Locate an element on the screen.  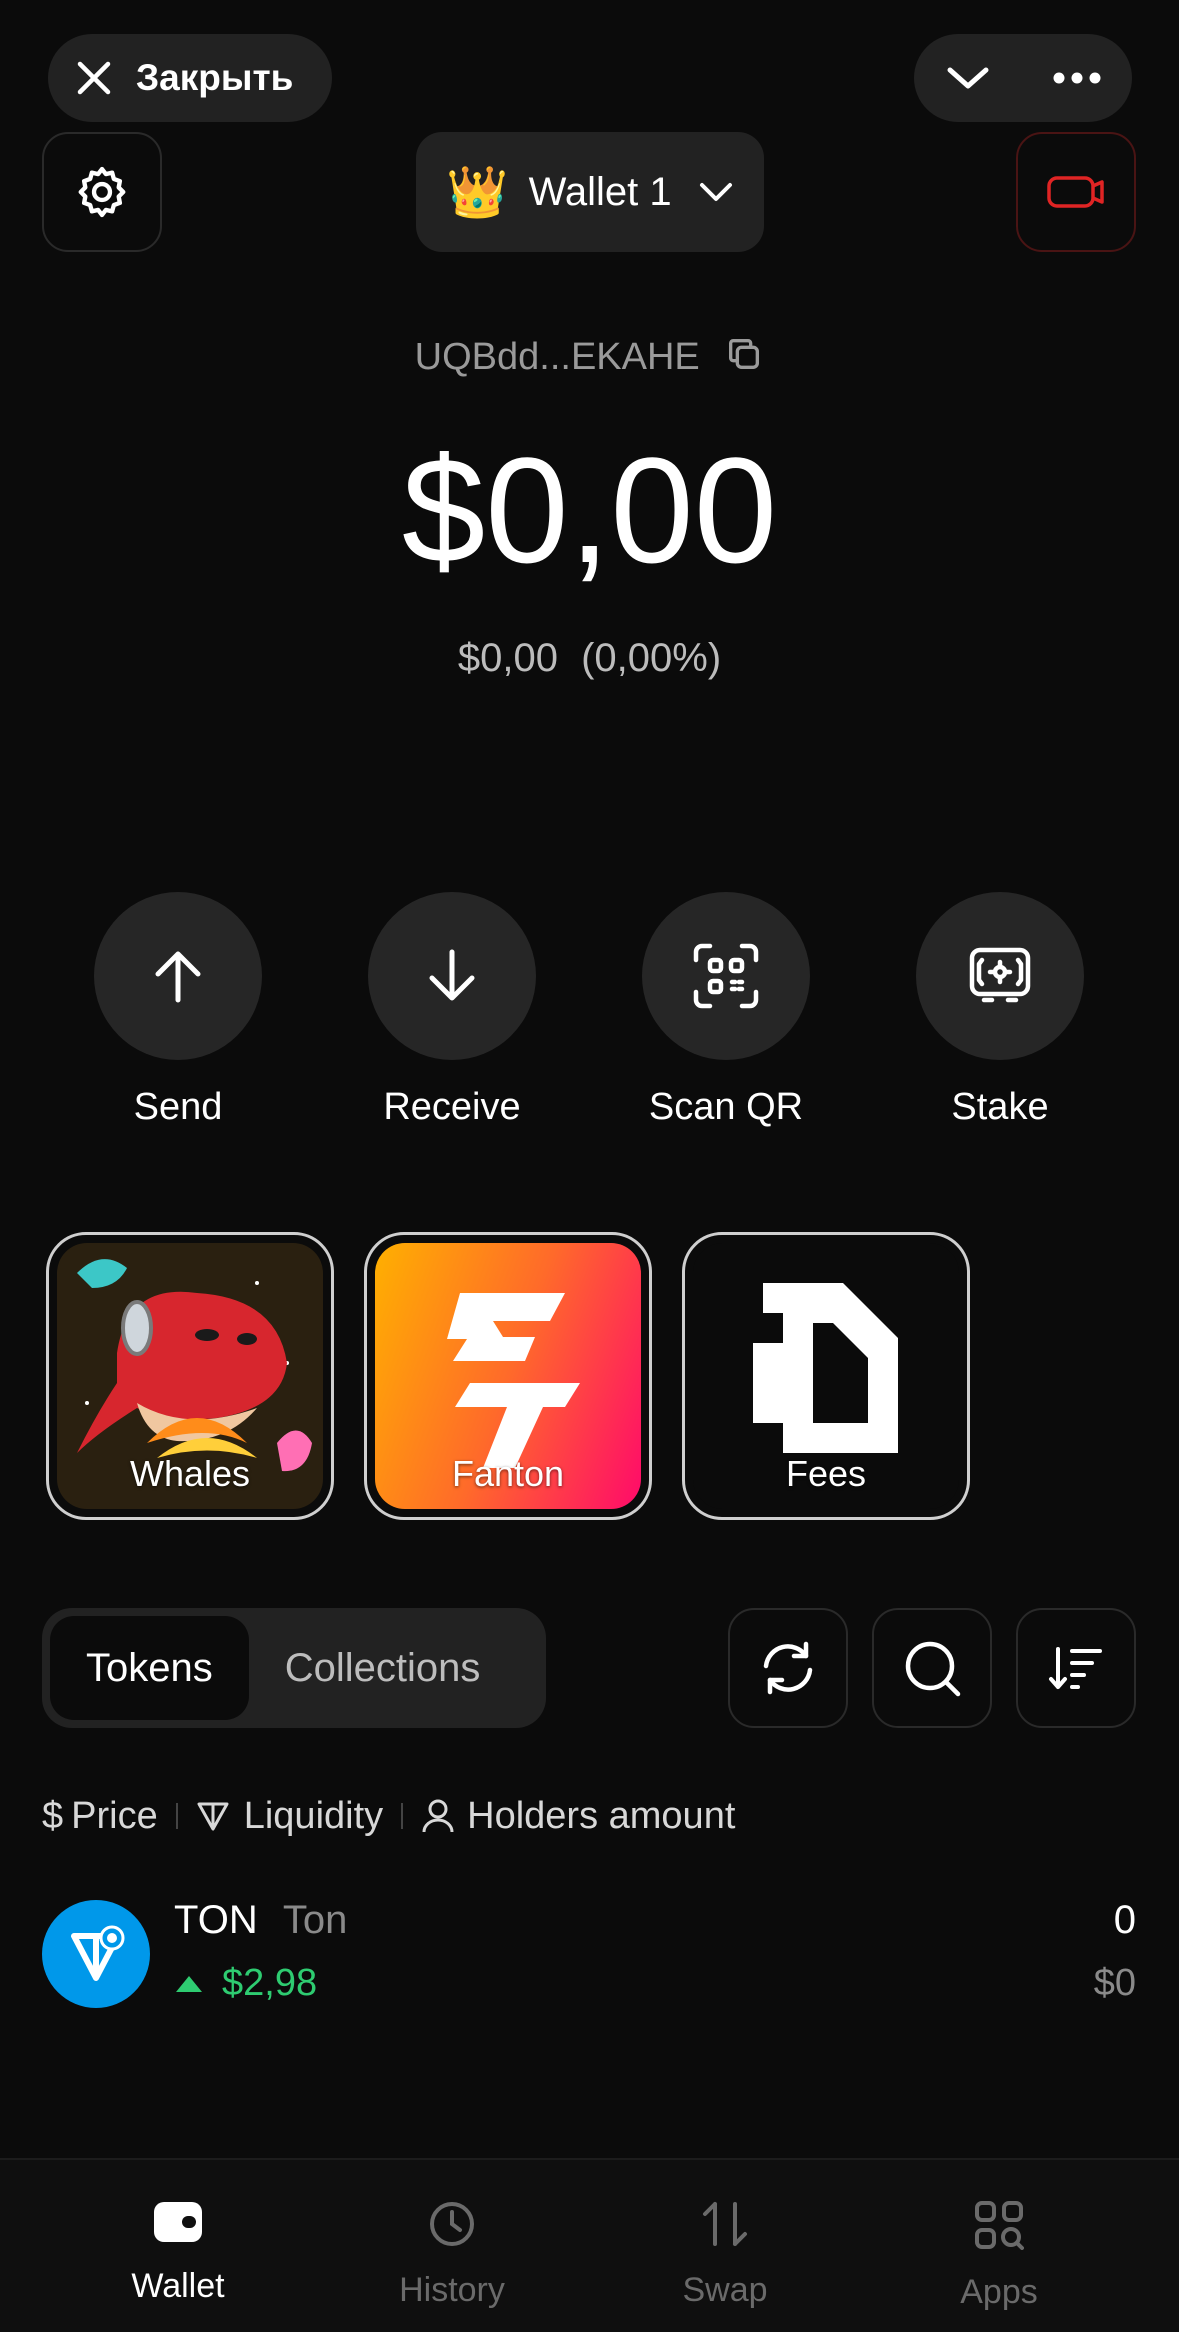
receive-button is located at coordinates (452, 976).